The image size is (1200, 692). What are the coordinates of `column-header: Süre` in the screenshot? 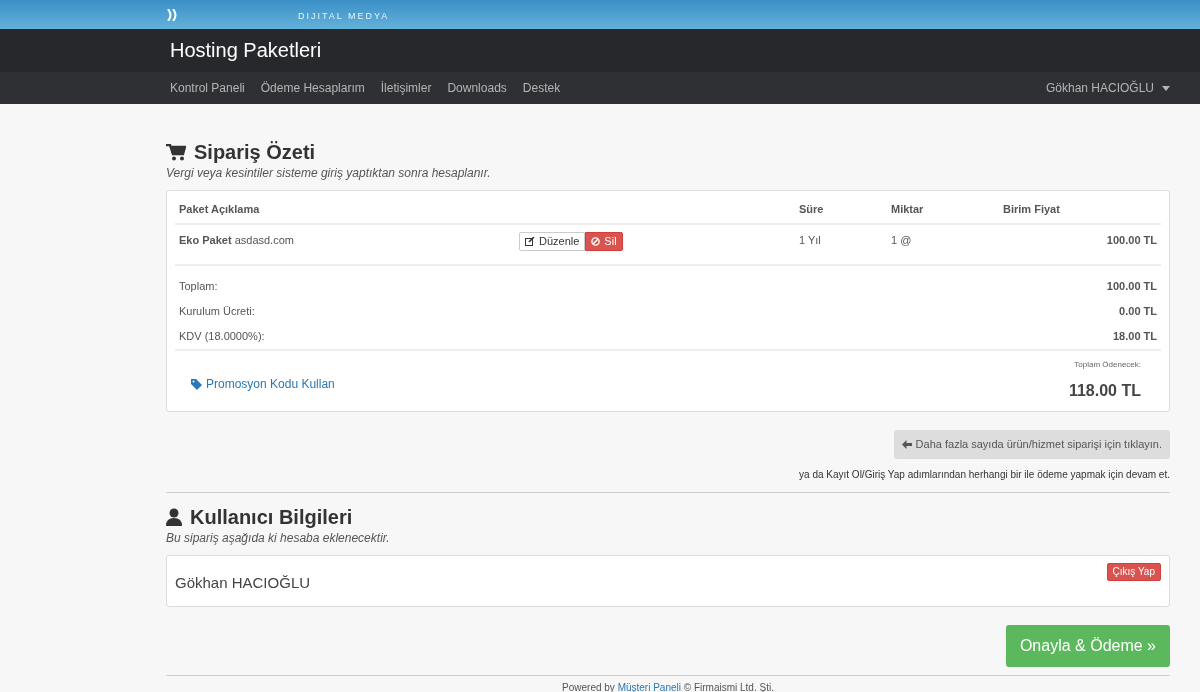 It's located at (812, 209).